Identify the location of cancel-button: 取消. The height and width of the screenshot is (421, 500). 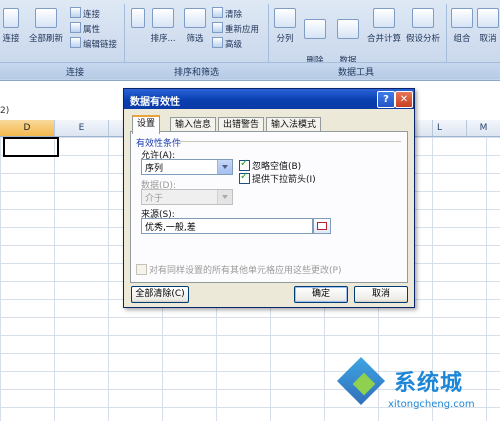
(381, 294).